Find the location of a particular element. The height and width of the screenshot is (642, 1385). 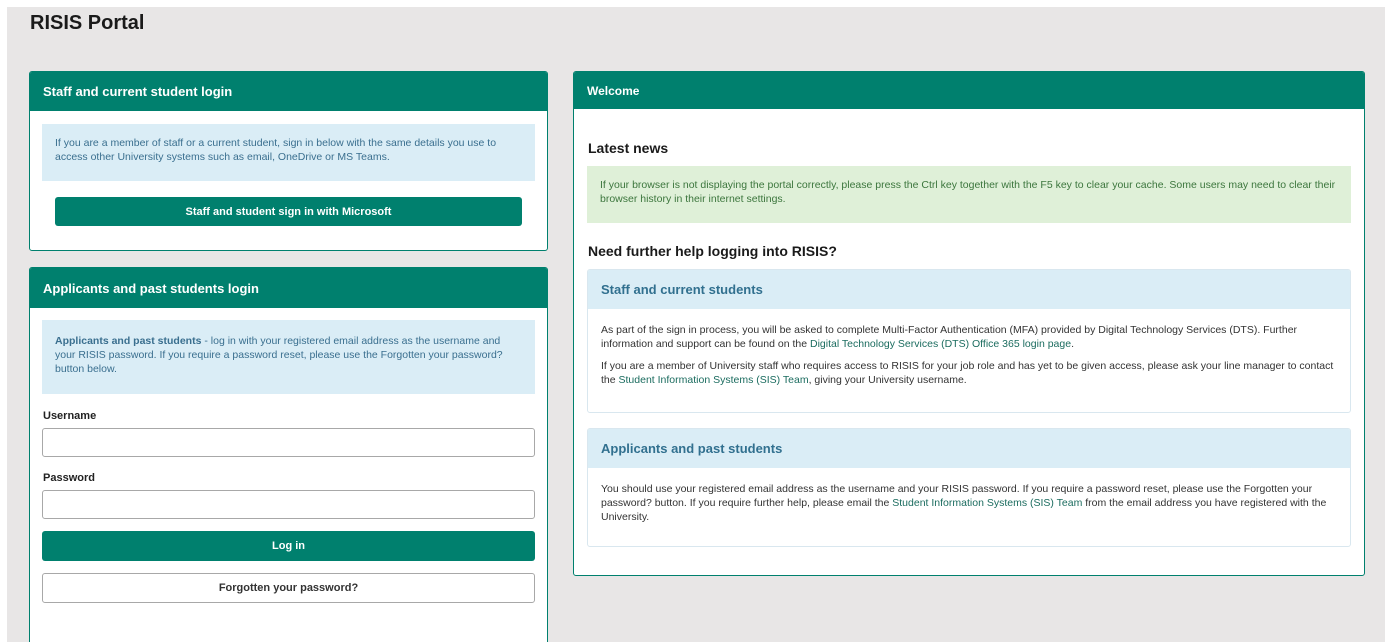

forgot-password-button: Forgotten your password? is located at coordinates (288, 588).